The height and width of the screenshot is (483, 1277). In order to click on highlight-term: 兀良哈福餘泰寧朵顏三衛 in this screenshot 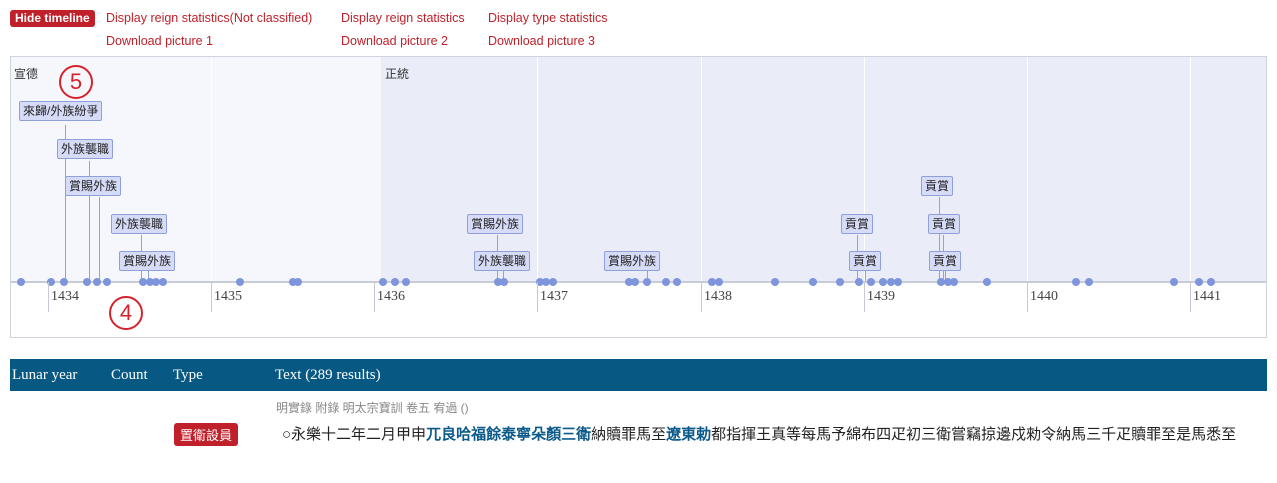, I will do `click(508, 434)`.